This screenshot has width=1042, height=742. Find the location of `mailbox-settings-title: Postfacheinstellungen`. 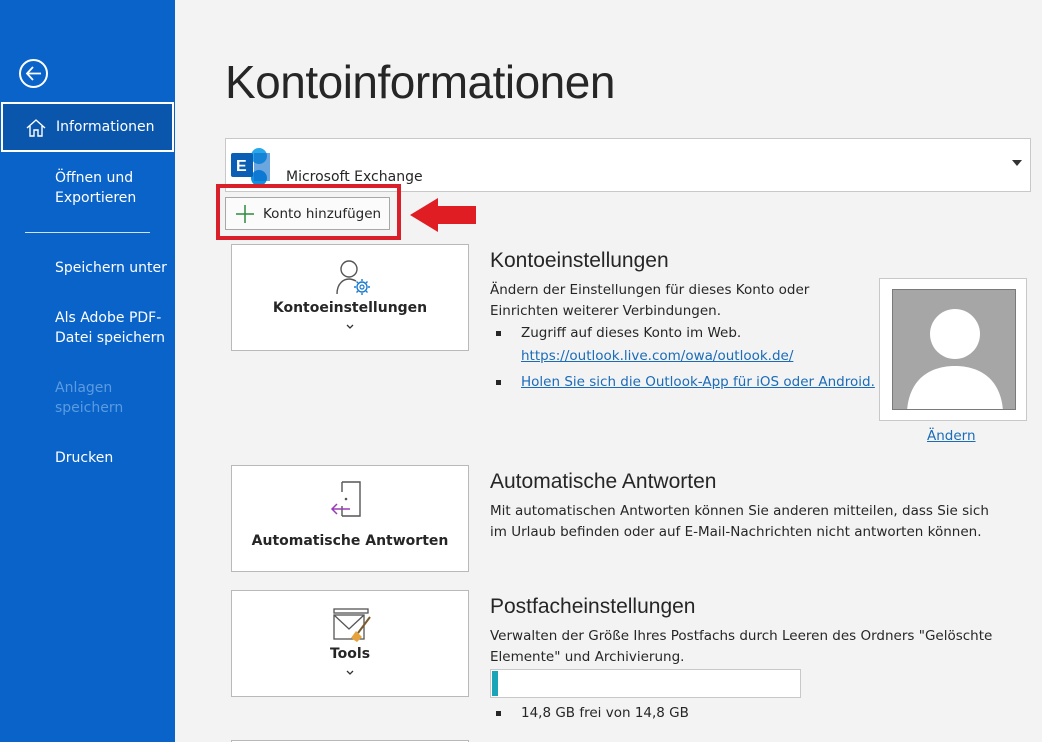

mailbox-settings-title: Postfacheinstellungen is located at coordinates (593, 606).